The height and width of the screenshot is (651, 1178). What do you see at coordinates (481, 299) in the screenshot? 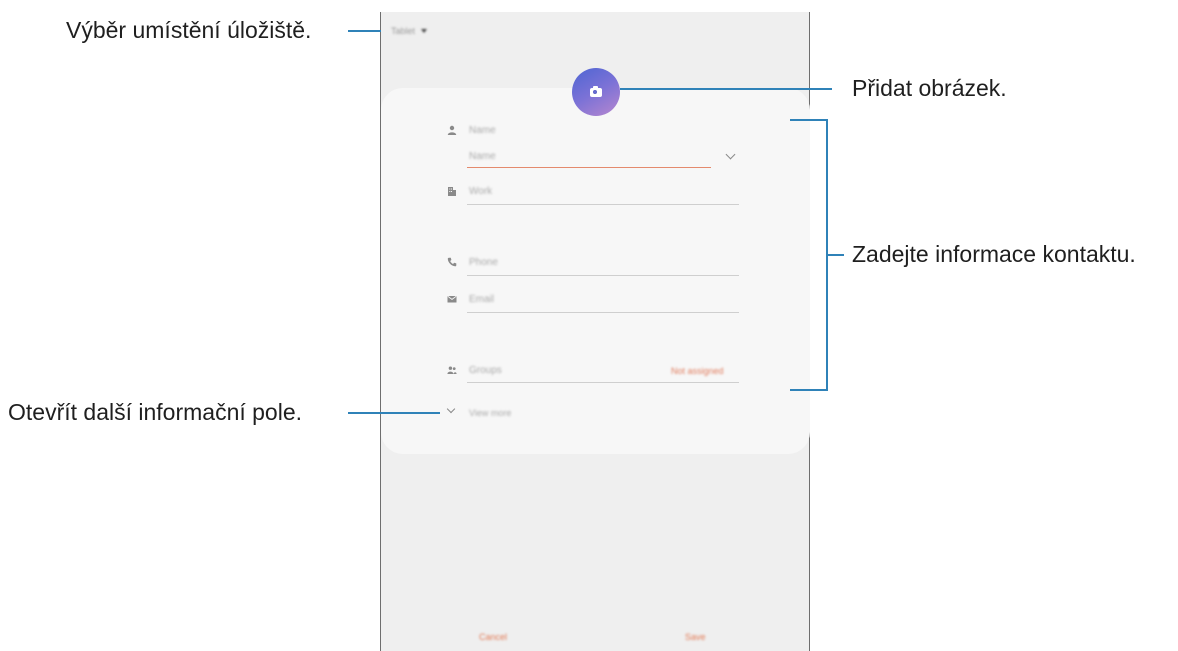
I see `email-input: Email` at bounding box center [481, 299].